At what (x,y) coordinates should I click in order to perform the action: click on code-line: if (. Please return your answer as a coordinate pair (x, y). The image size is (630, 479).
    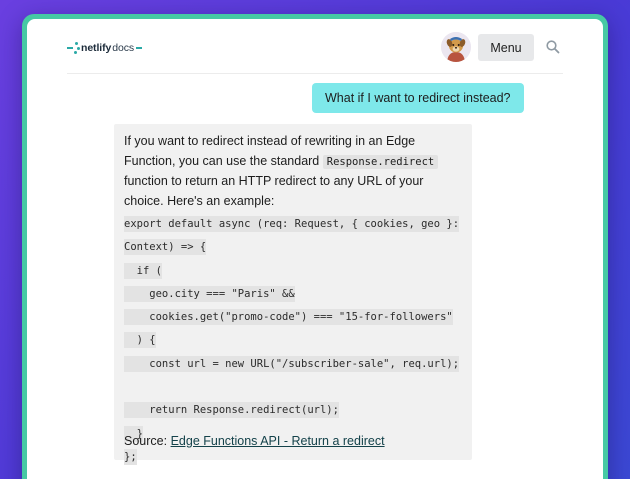
    Looking at the image, I should click on (143, 270).